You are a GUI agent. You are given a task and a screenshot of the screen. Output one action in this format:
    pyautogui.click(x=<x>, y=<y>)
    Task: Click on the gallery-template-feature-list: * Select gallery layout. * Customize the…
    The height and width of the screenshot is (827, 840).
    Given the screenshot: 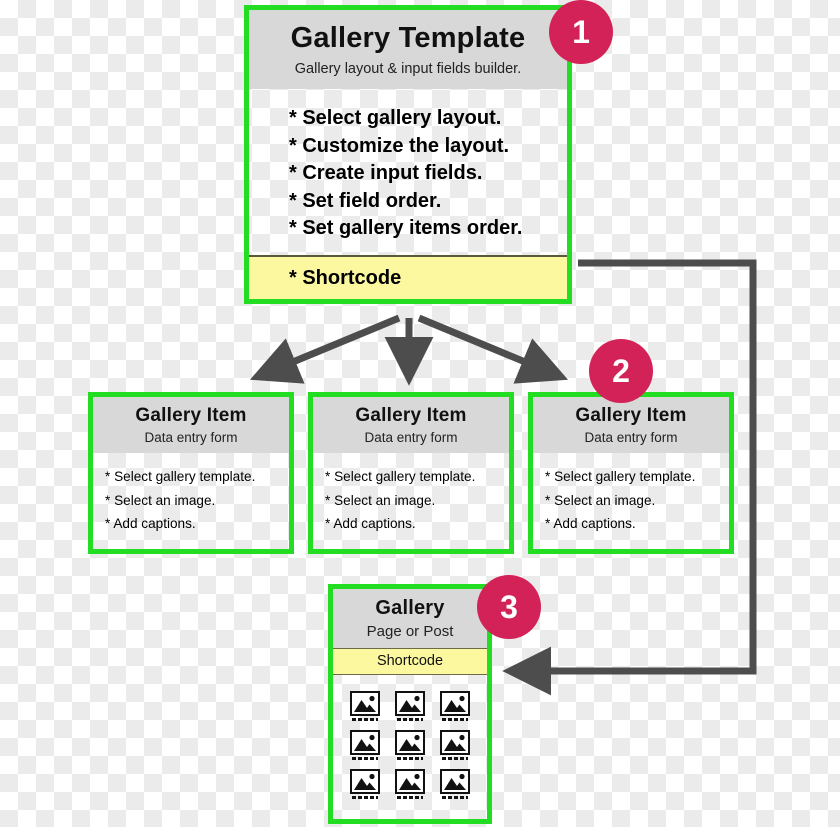 What is the action you would take?
    pyautogui.click(x=408, y=169)
    